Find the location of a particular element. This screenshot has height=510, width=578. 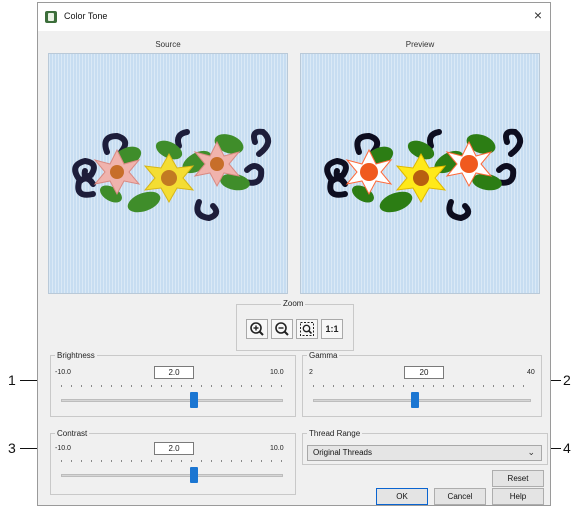

contrast-slider-thumb is located at coordinates (194, 475).